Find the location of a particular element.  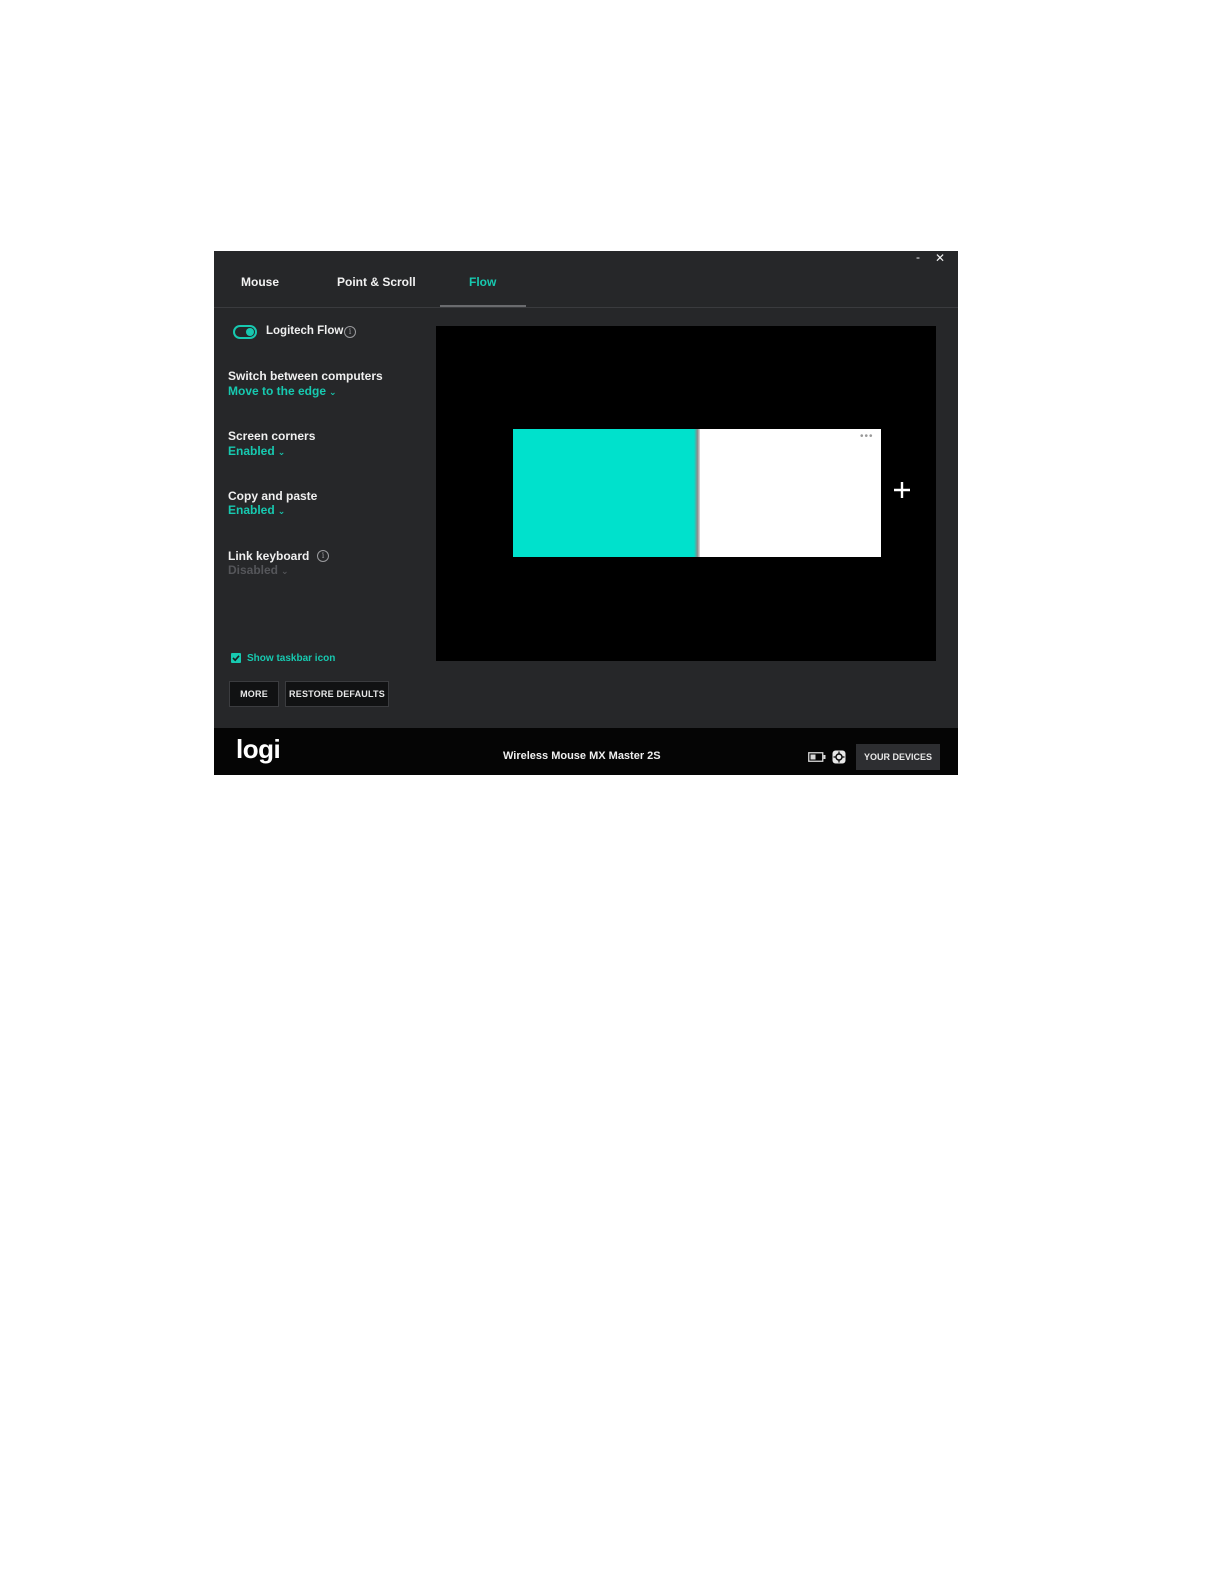

screen-corners-dropdown: Enabled ⌄ is located at coordinates (256, 451).